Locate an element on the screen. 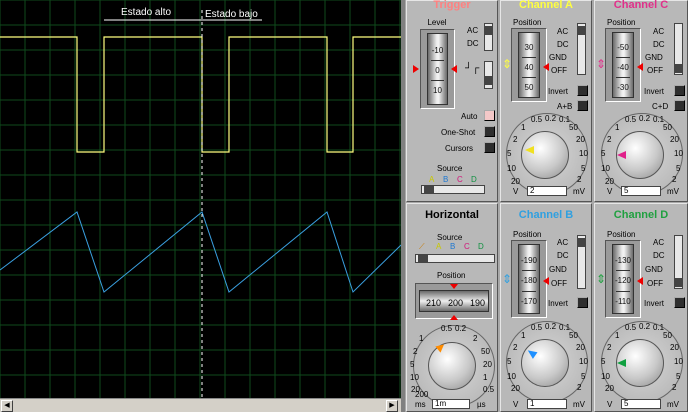 Image resolution: width=688 pixels, height=412 pixels. channel-a-mark-20l: 20 is located at coordinates (515, 181).